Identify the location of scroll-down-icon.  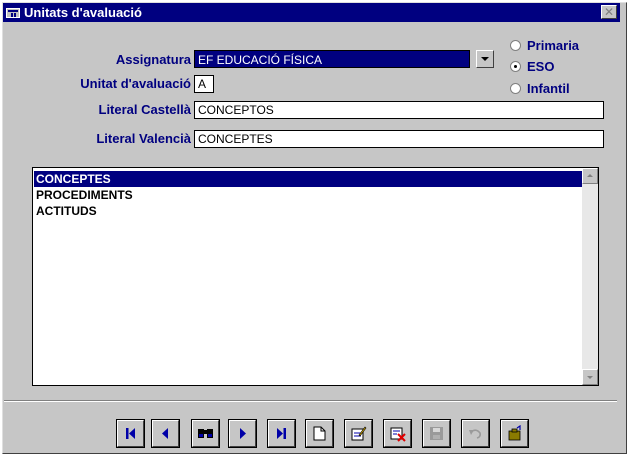
(590, 377).